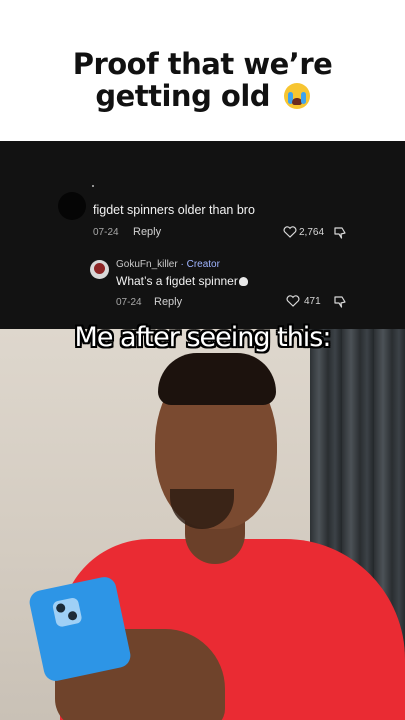 This screenshot has height=720, width=405. What do you see at coordinates (147, 264) in the screenshot?
I see `comment-username: GokuFn_killer` at bounding box center [147, 264].